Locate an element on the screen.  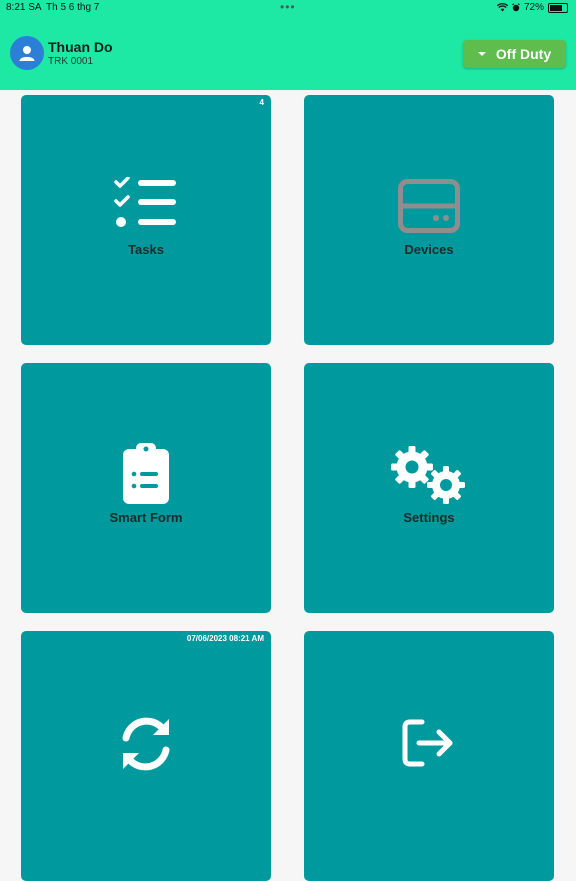
clipboard-icon is located at coordinates (146, 473).